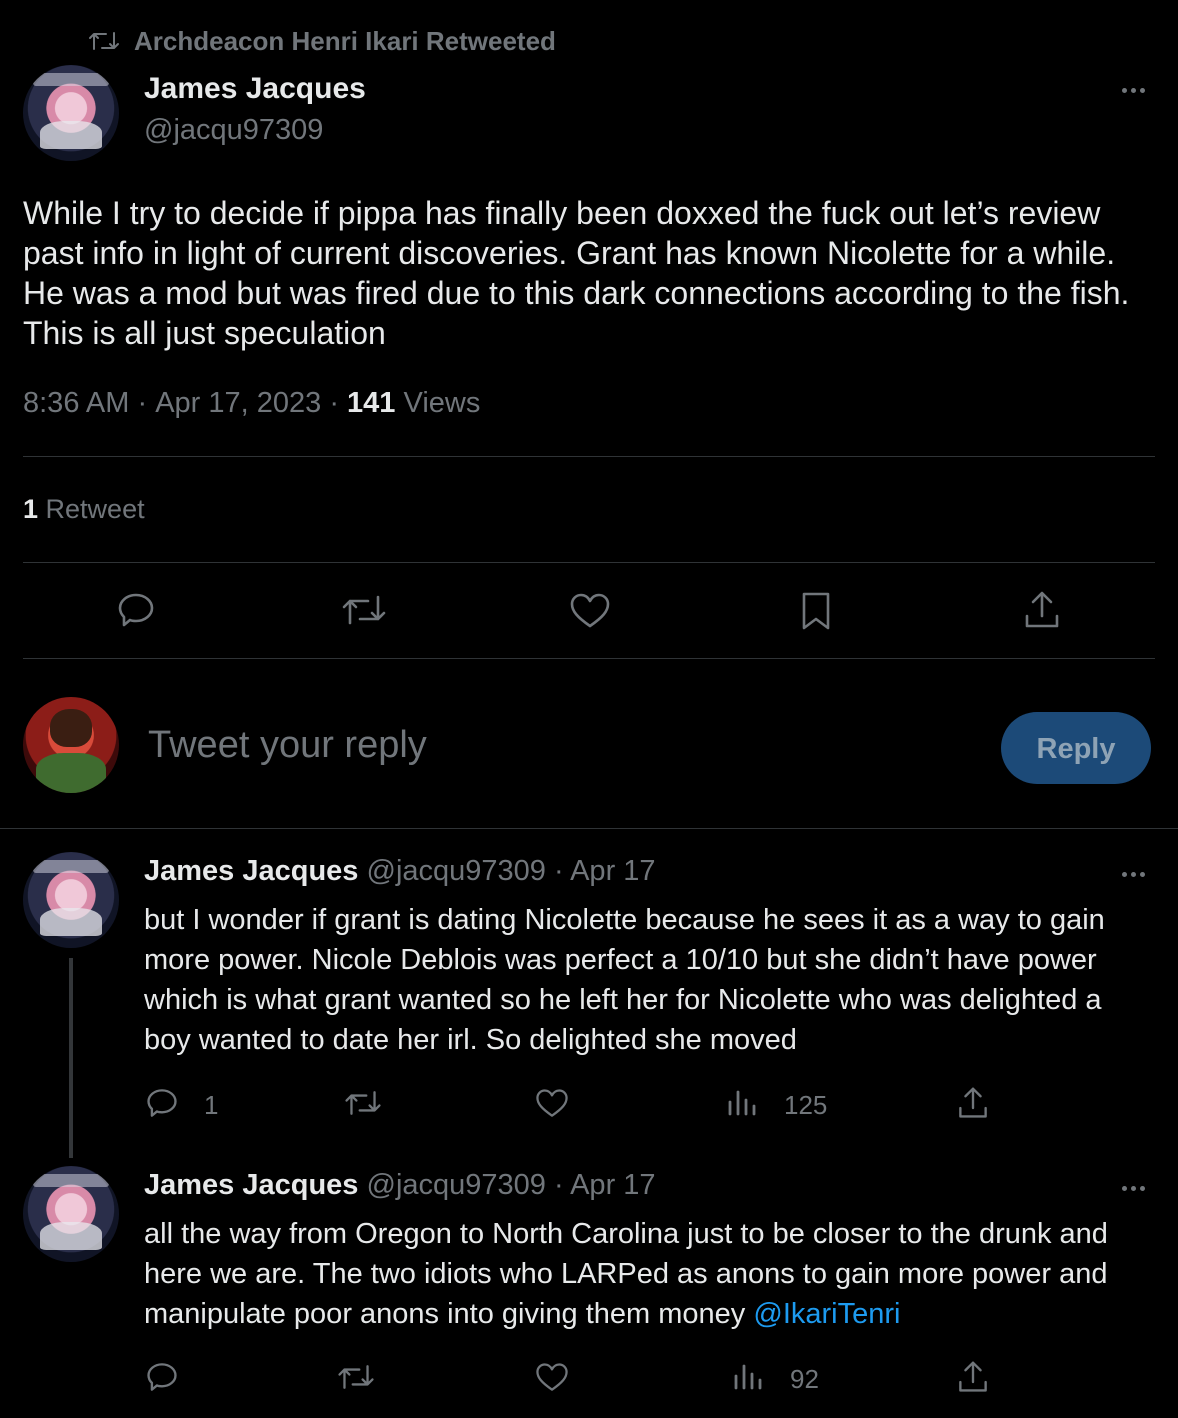  I want to click on social-context: Archdeacon Henri Ikari Retweeted, so click(322, 41).